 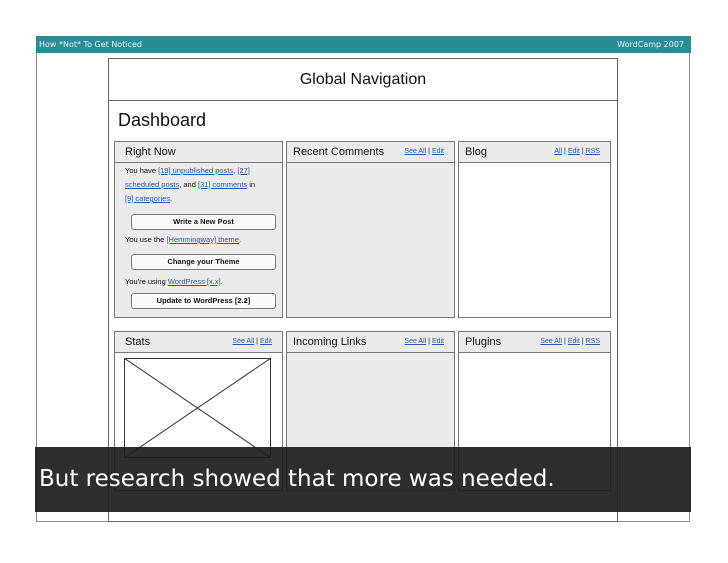 I want to click on comments-link: [31] comments, so click(x=222, y=184).